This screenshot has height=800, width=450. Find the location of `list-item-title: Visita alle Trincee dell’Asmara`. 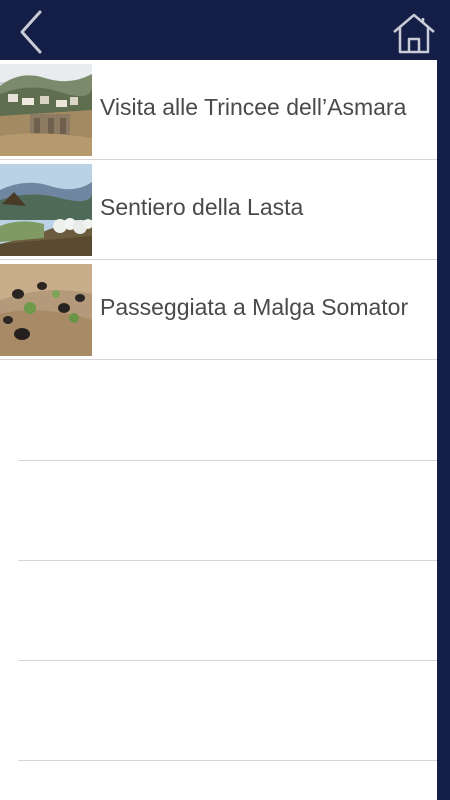

list-item-title: Visita alle Trincee dell’Asmara is located at coordinates (253, 107).